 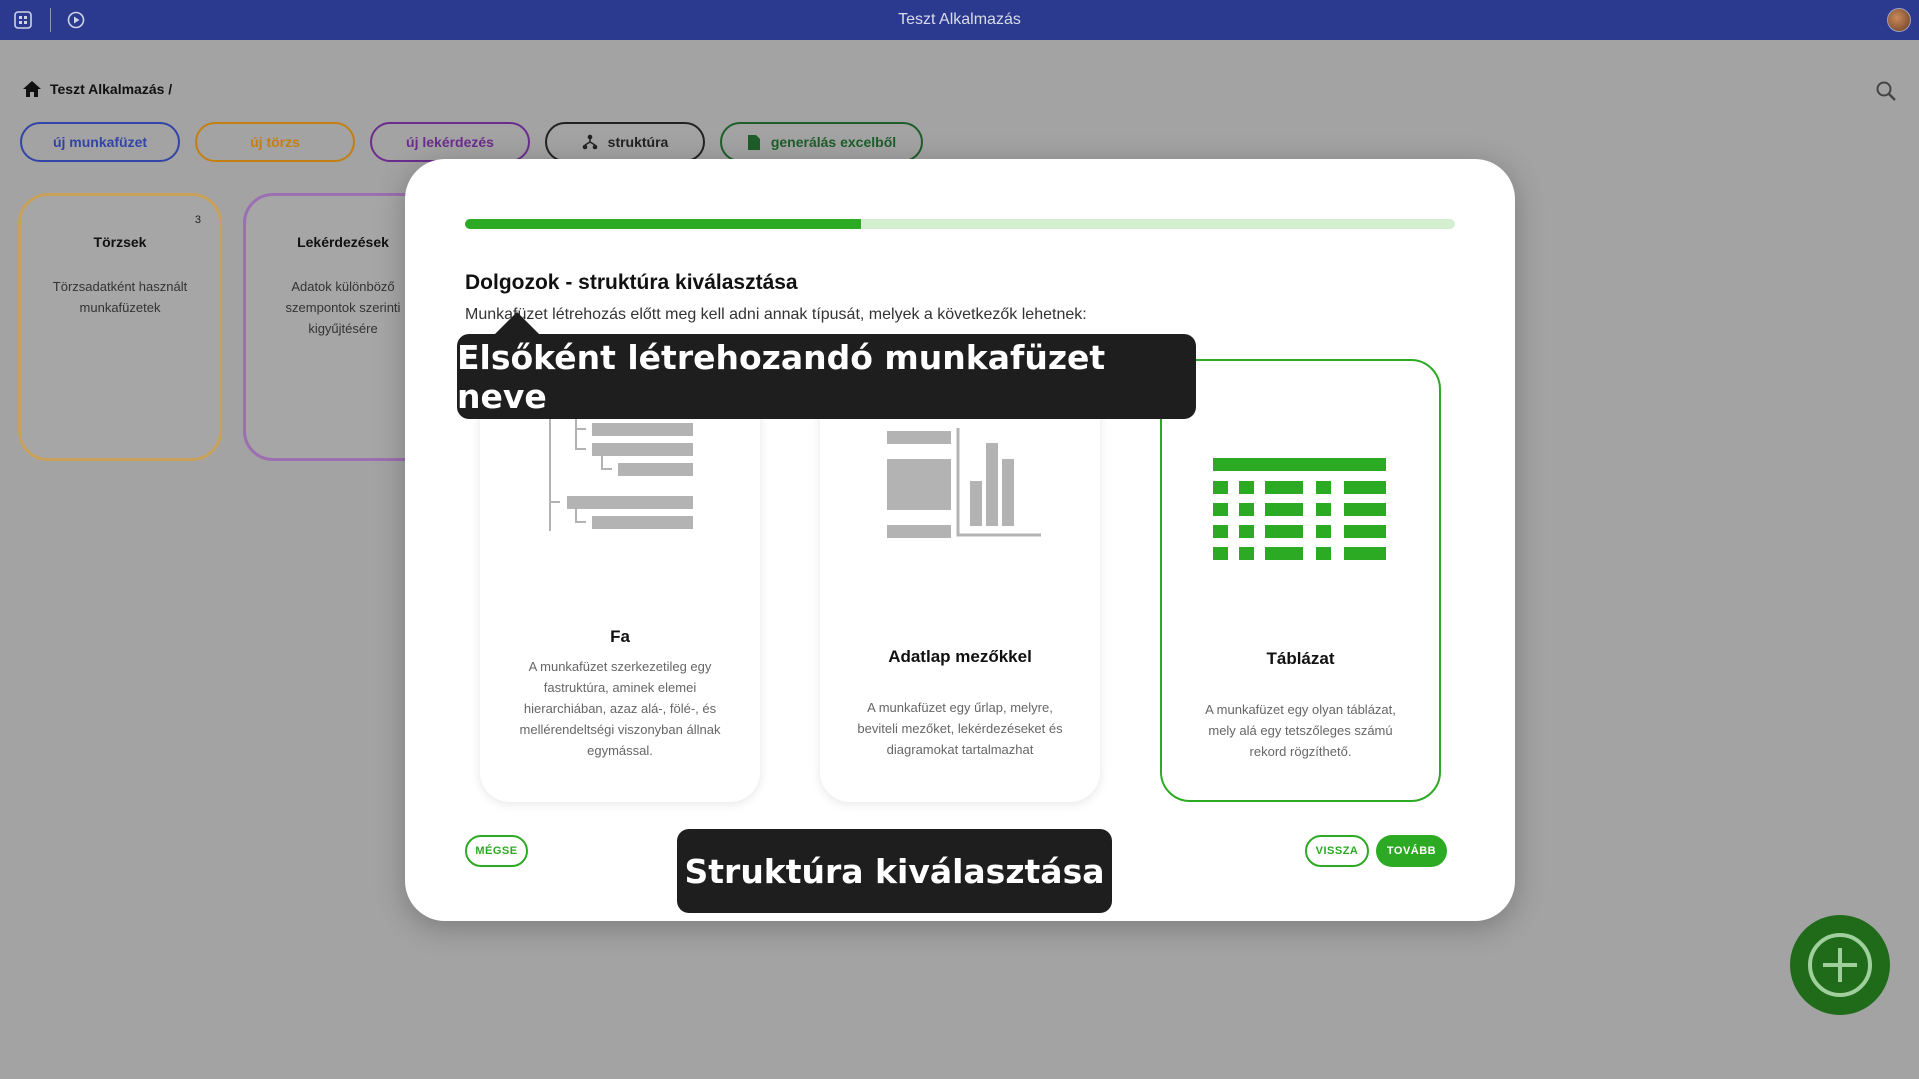 I want to click on cancel-button: MÉGSE, so click(x=496, y=851).